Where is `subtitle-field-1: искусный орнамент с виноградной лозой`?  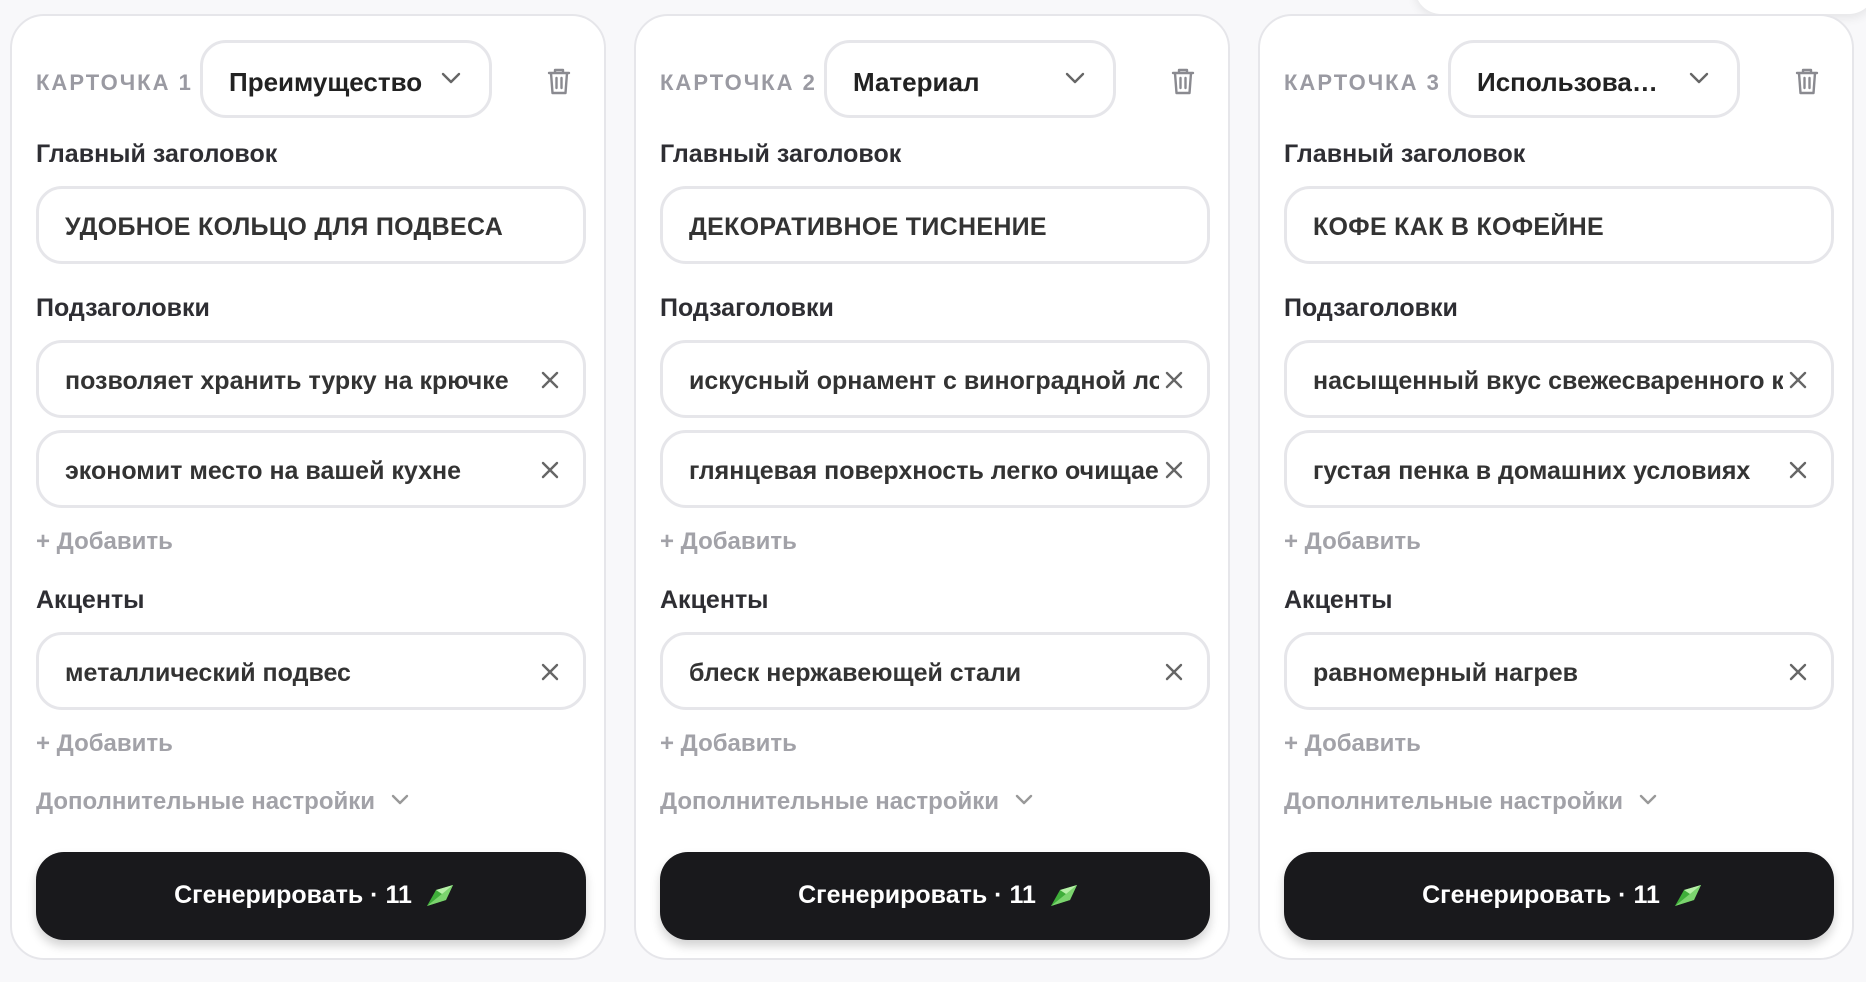 subtitle-field-1: искусный орнамент с виноградной лозой is located at coordinates (935, 379).